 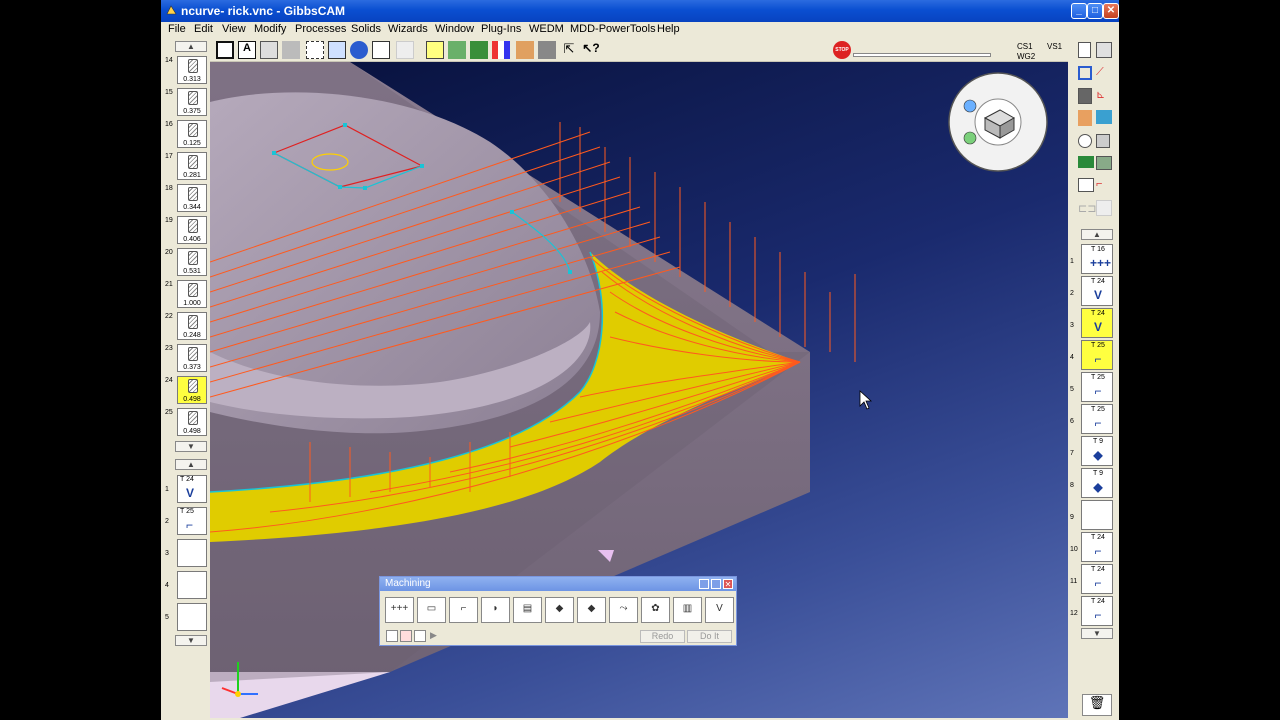 I want to click on cs-icon: ⌐, so click(x=1103, y=185).